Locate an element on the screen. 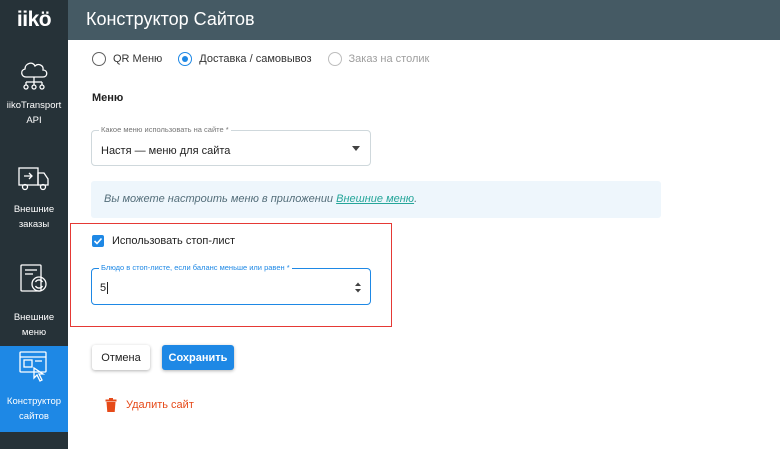  use-stoplist-checkbox: Использовать стоп-лист is located at coordinates (163, 241).